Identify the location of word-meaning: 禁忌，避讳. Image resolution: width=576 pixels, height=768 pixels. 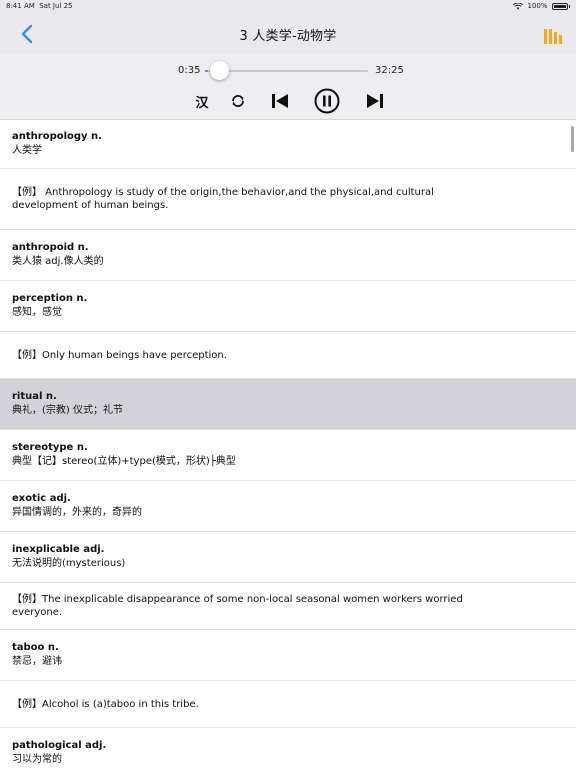
(37, 661).